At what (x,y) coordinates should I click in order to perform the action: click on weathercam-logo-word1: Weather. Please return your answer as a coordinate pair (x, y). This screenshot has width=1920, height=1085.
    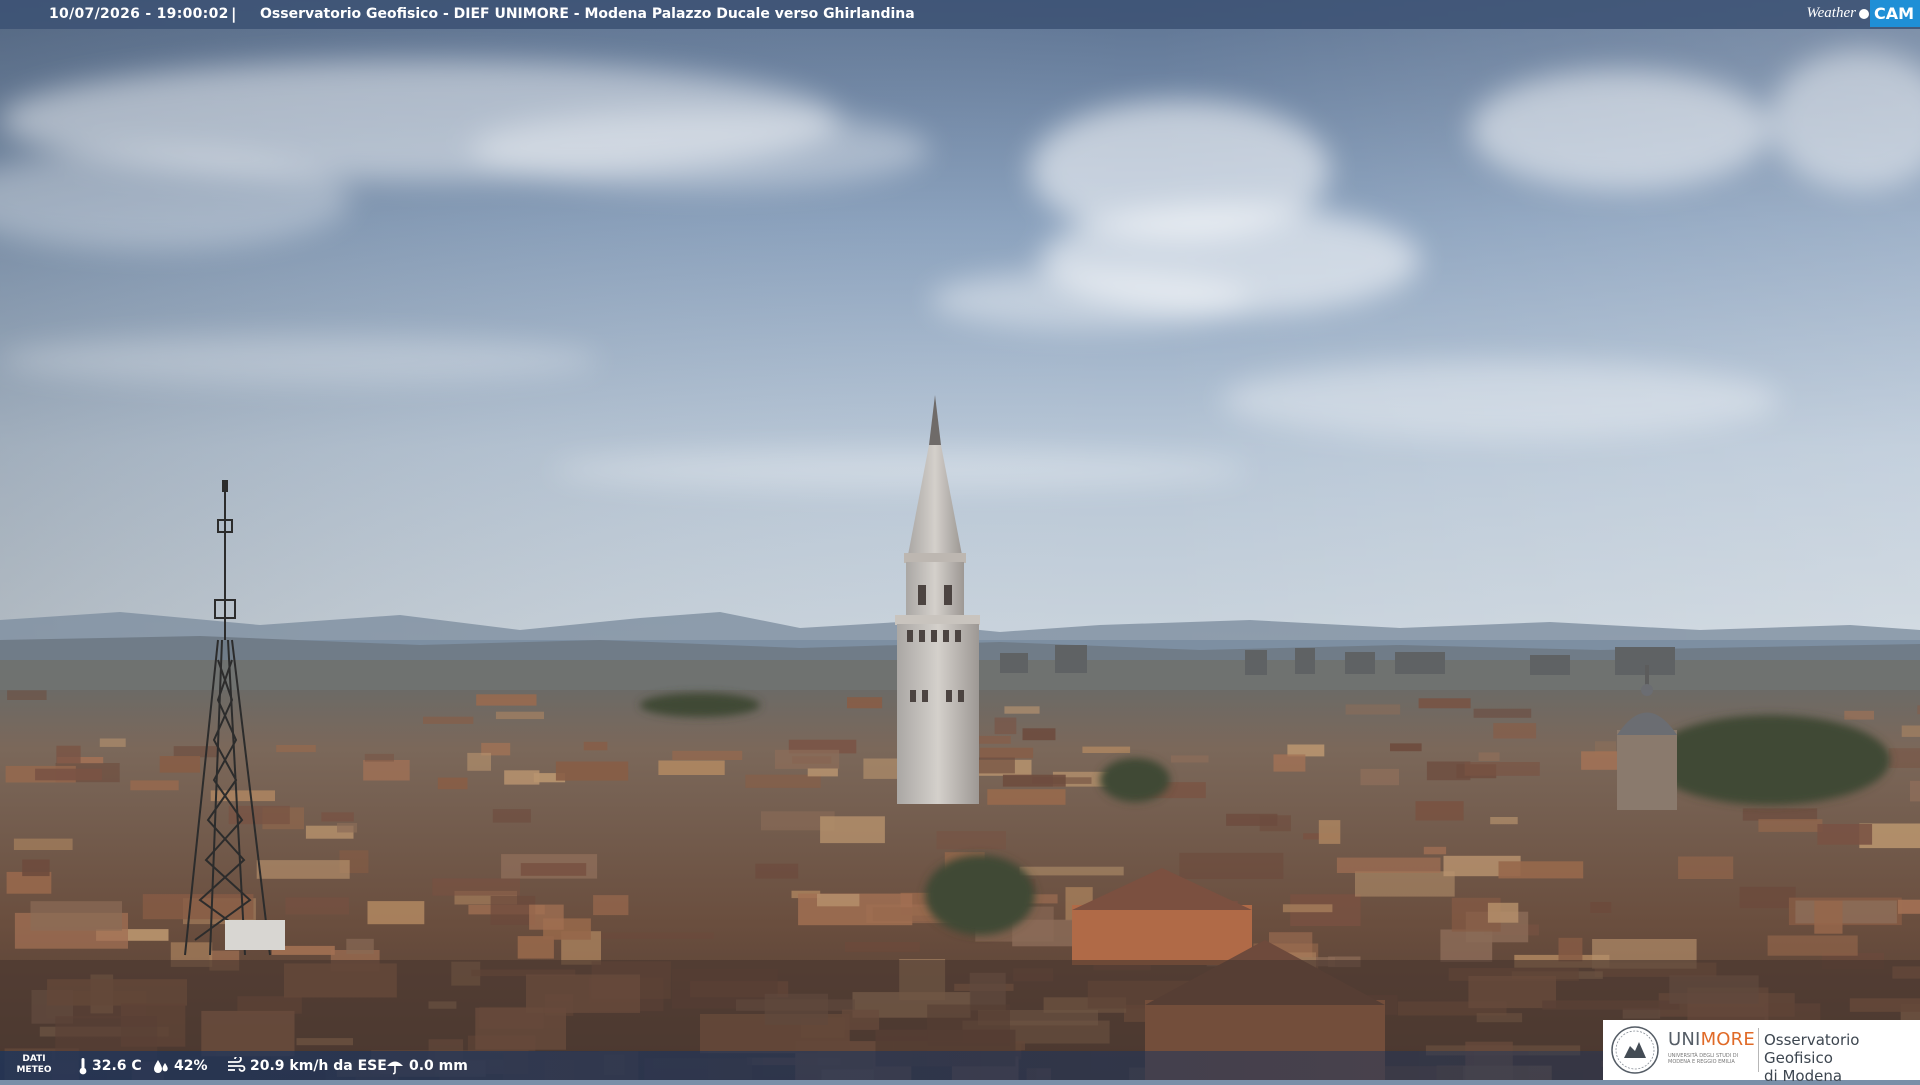
    Looking at the image, I should click on (1832, 13).